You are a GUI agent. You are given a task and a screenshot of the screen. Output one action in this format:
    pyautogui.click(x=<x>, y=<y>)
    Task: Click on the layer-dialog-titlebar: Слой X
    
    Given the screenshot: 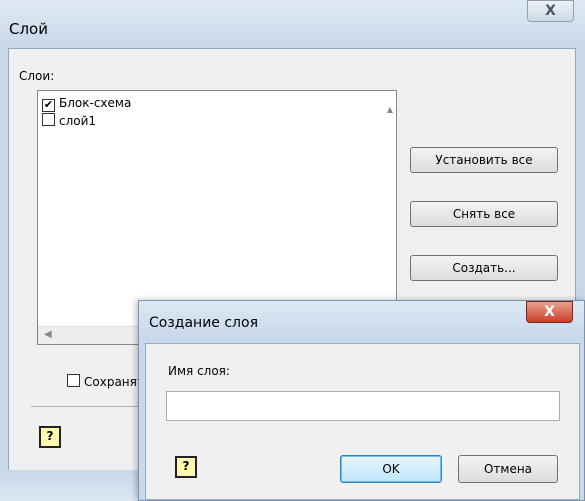 What is the action you would take?
    pyautogui.click(x=292, y=24)
    